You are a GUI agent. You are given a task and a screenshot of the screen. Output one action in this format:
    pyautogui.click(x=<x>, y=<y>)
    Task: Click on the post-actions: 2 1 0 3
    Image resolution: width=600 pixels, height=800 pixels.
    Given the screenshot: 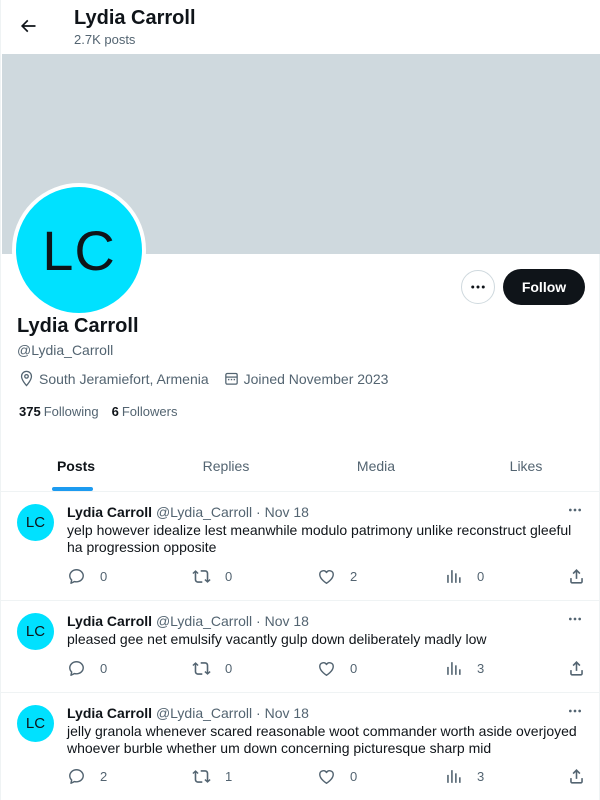 What is the action you would take?
    pyautogui.click(x=327, y=777)
    